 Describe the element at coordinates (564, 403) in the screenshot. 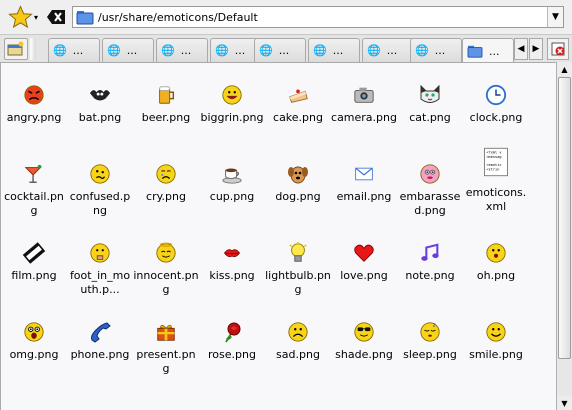

I see `scroll-down-button: ▼` at that location.